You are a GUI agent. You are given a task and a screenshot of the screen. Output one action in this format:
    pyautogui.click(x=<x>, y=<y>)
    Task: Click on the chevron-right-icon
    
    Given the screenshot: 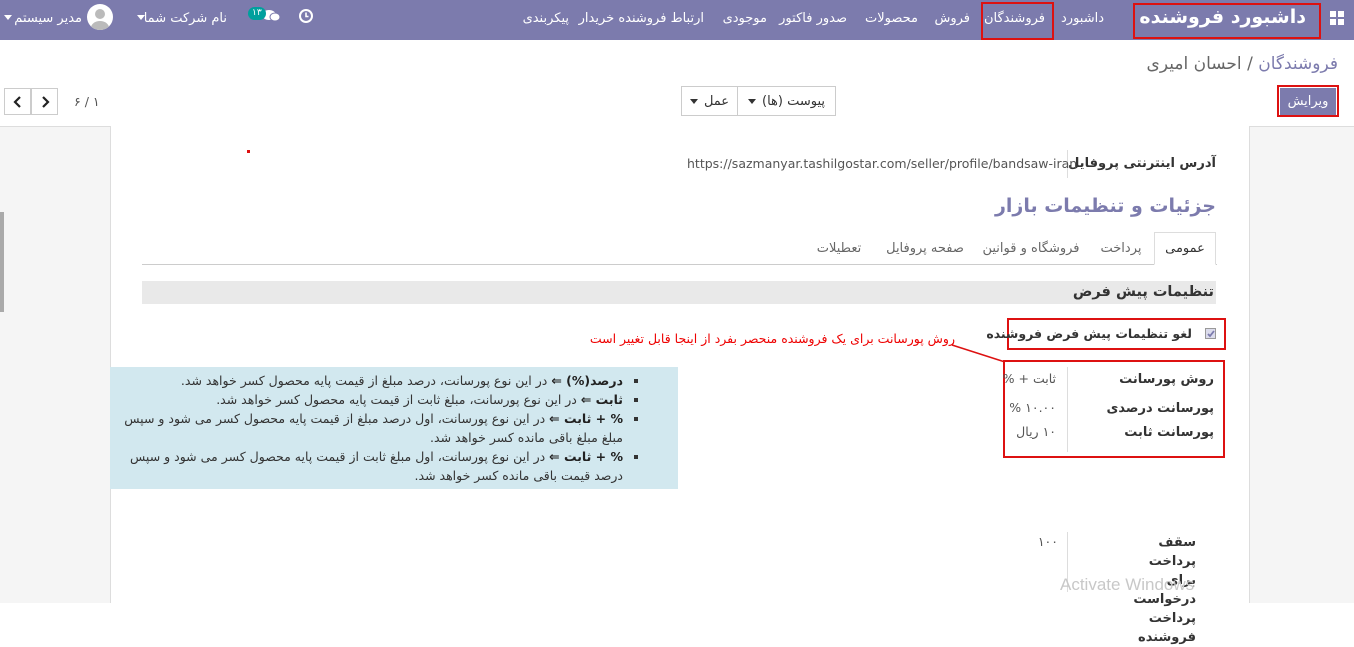 What is the action you would take?
    pyautogui.click(x=45, y=101)
    